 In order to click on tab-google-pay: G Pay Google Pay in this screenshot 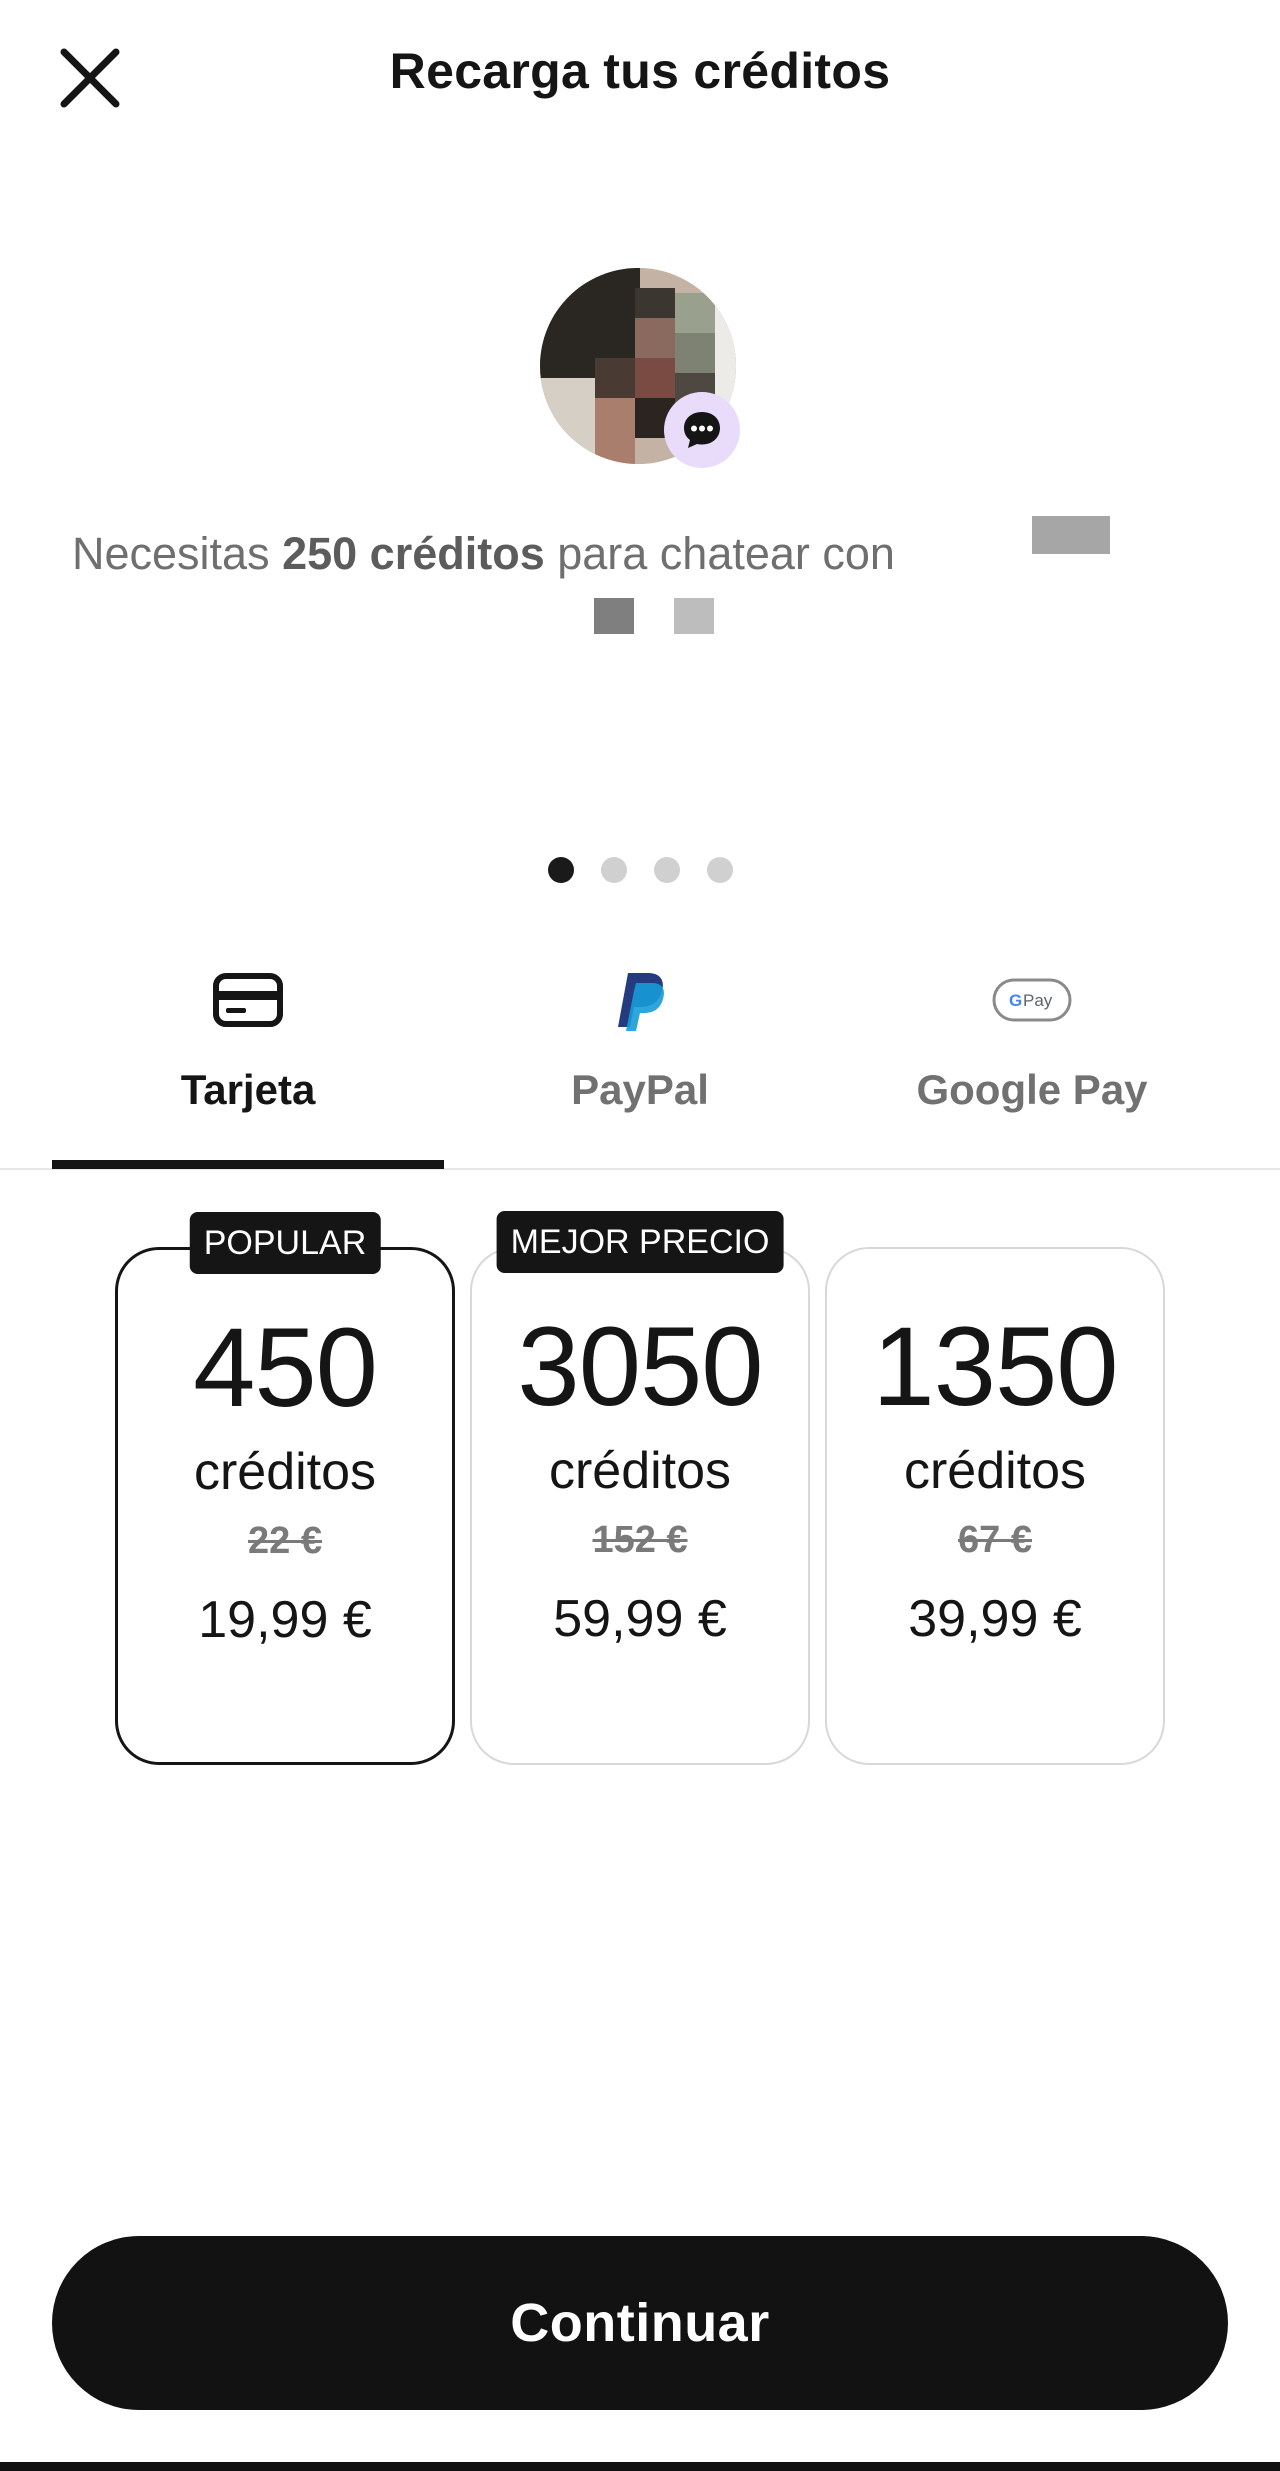, I will do `click(1032, 1060)`.